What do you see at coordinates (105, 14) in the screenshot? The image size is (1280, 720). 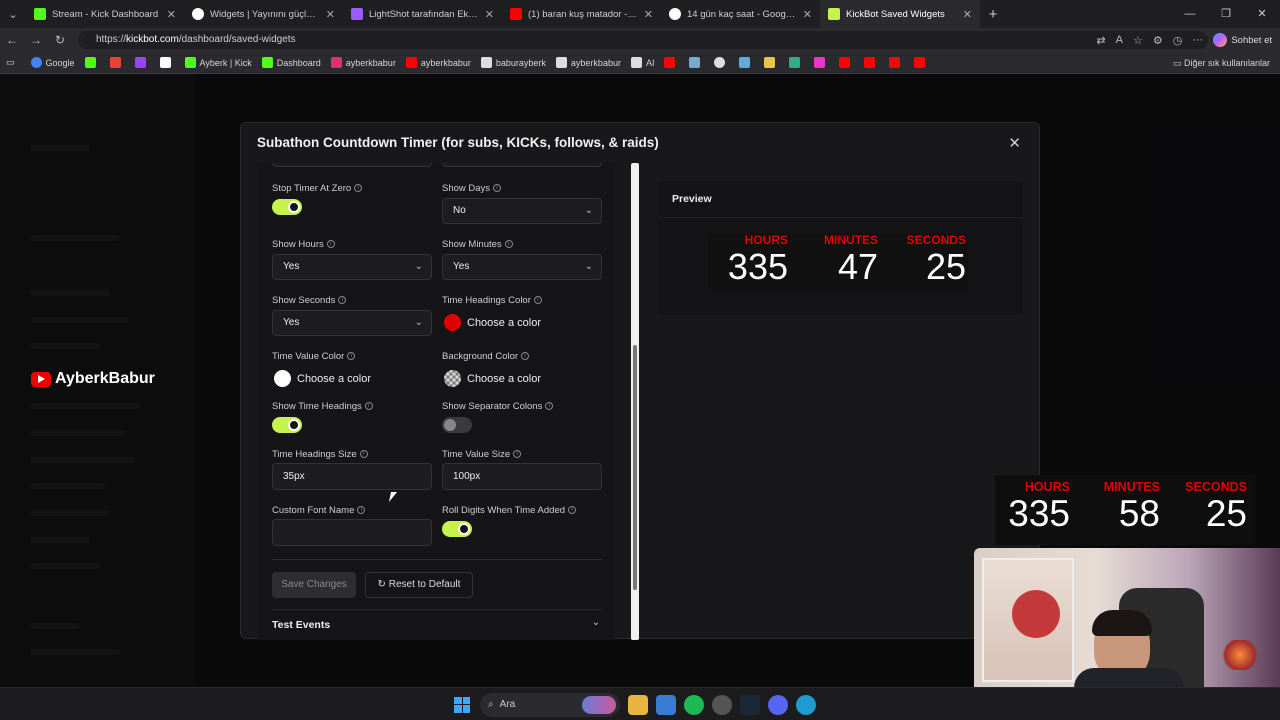 I see `tab-kick-dashboard: Stream - Kick Dashboard ✕` at bounding box center [105, 14].